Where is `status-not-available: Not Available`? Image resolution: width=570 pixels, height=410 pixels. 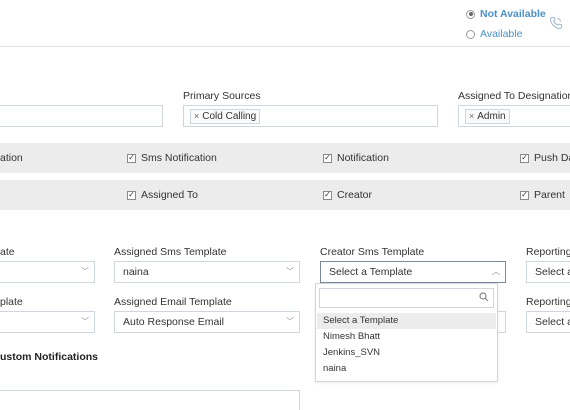
status-not-available: Not Available is located at coordinates (506, 14).